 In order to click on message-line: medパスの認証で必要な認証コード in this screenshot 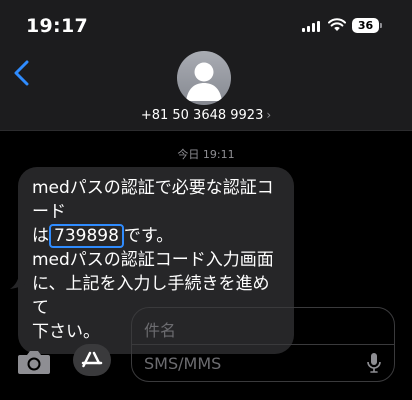, I will do `click(153, 200)`.